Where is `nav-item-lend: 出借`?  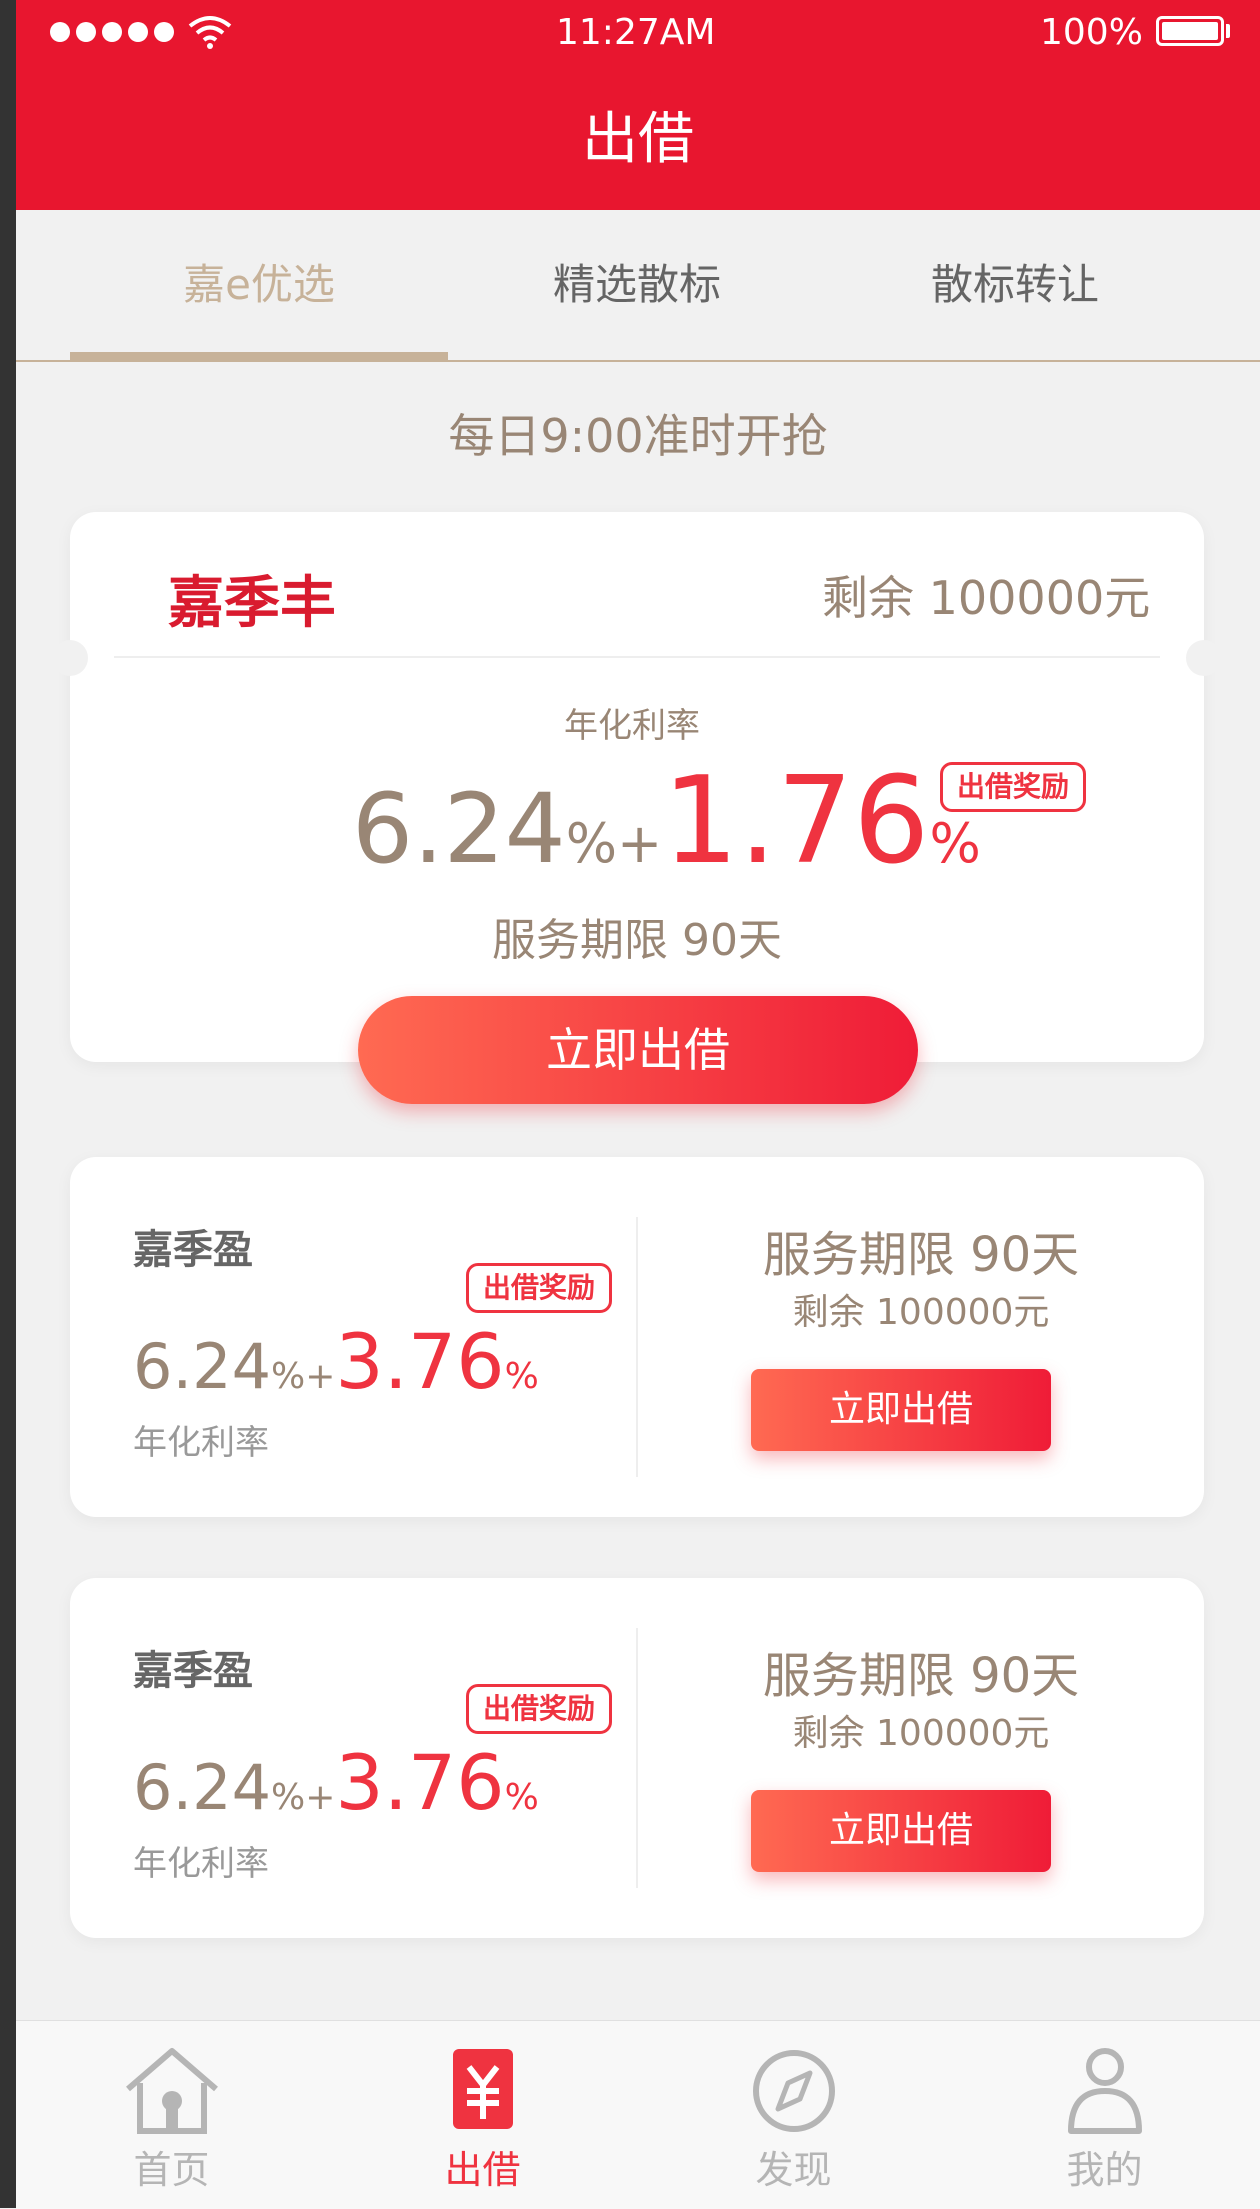 nav-item-lend: 出借 is located at coordinates (482, 2115).